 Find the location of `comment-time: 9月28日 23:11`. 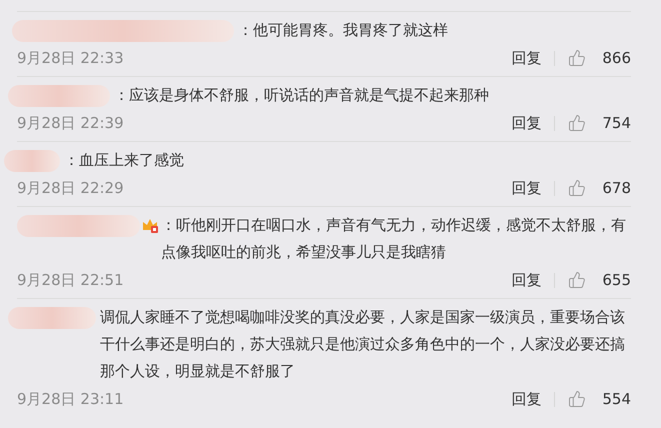

comment-time: 9月28日 23:11 is located at coordinates (70, 399).